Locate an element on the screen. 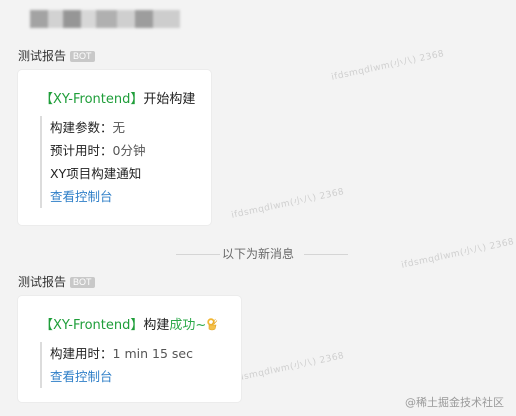 This screenshot has height=416, width=516. notice-row: XY项目构建通知 is located at coordinates (97, 173).